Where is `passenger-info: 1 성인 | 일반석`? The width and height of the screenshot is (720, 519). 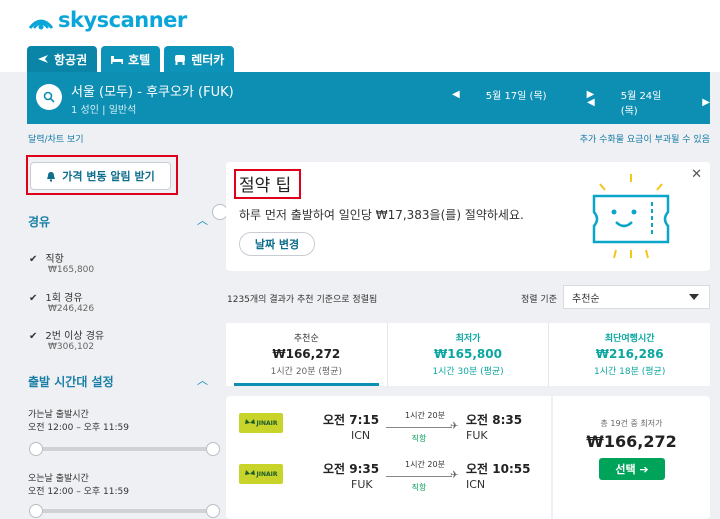
passenger-info: 1 성인 | 일반석 is located at coordinates (103, 108).